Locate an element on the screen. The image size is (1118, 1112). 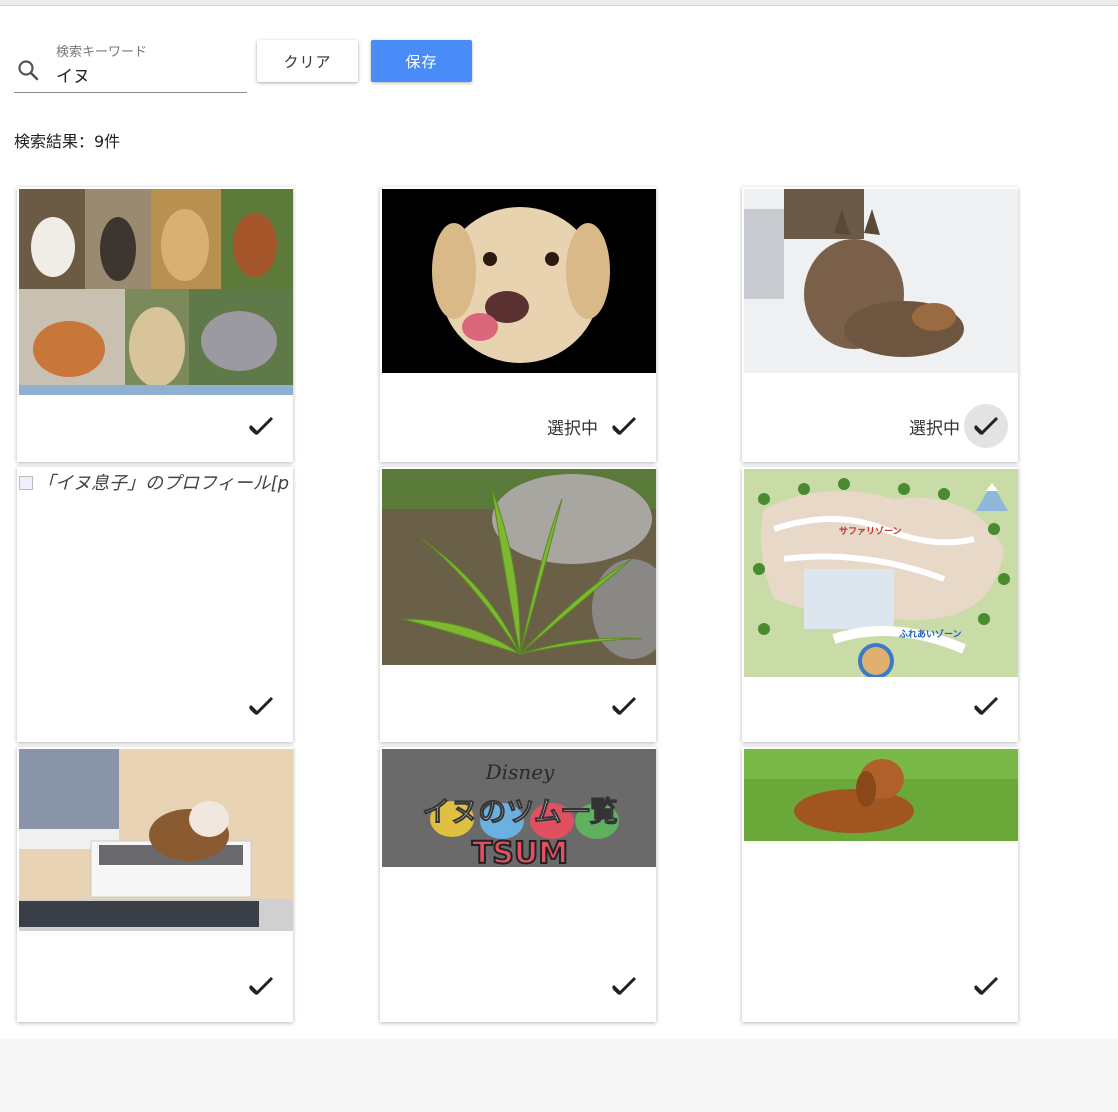
footer-area is located at coordinates (559, 1075).